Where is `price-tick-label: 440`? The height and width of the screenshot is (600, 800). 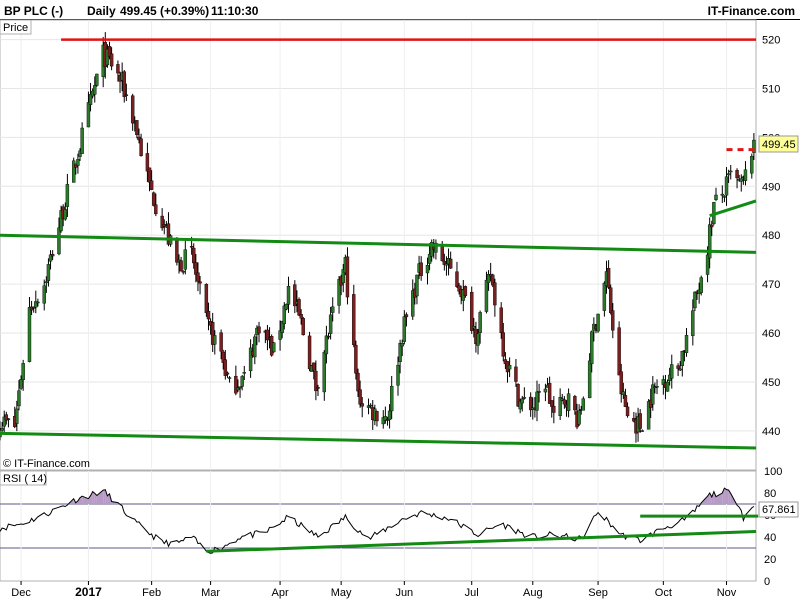 price-tick-label: 440 is located at coordinates (771, 432).